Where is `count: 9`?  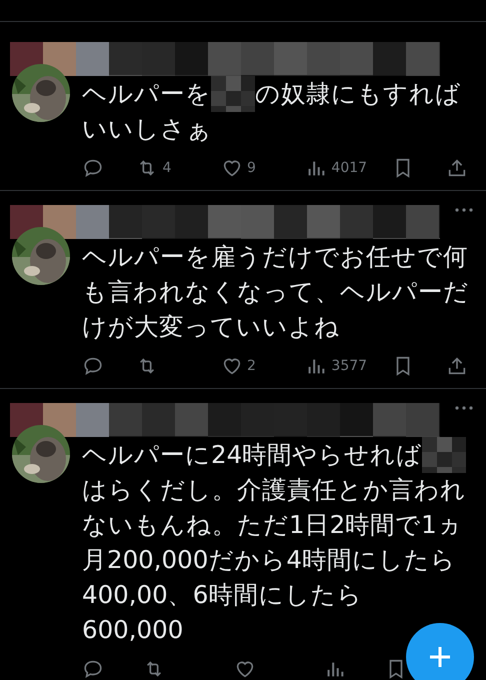 count: 9 is located at coordinates (251, 168).